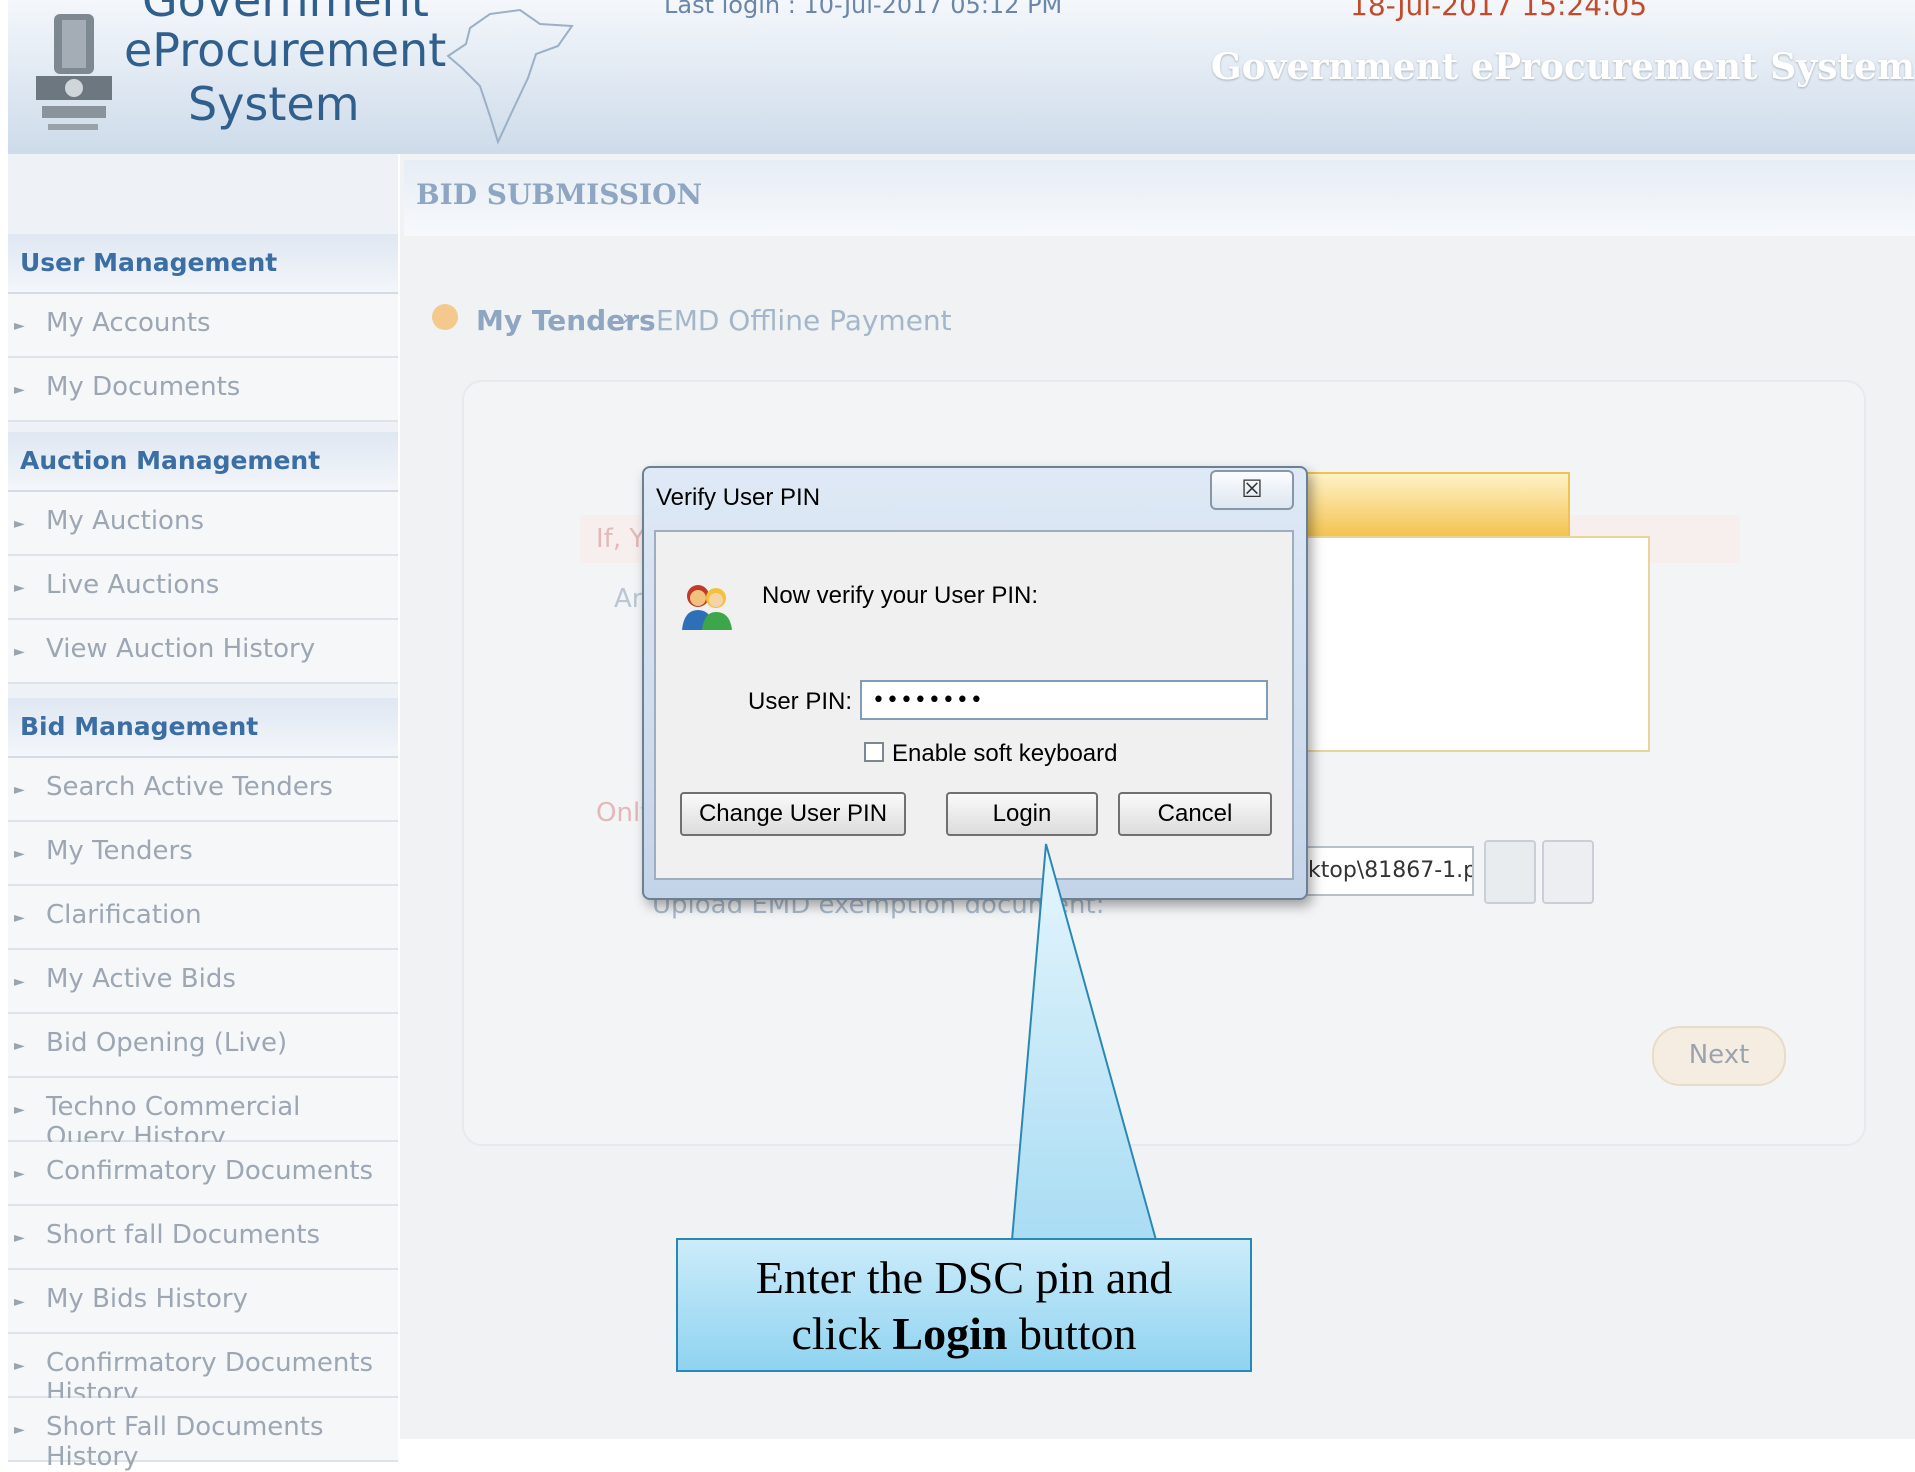 The width and height of the screenshot is (1915, 1472). What do you see at coordinates (203, 462) in the screenshot?
I see `sidebar-section-auction-management: Auction Management` at bounding box center [203, 462].